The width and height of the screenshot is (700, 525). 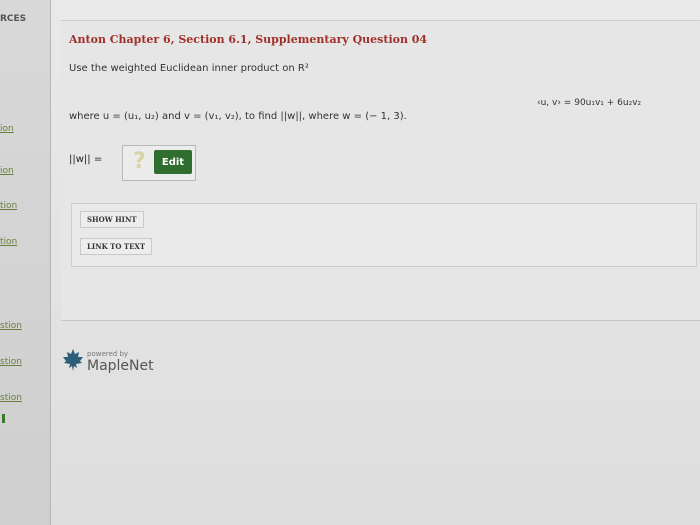 I want to click on unanswered-icon: ?, so click(x=139, y=161).